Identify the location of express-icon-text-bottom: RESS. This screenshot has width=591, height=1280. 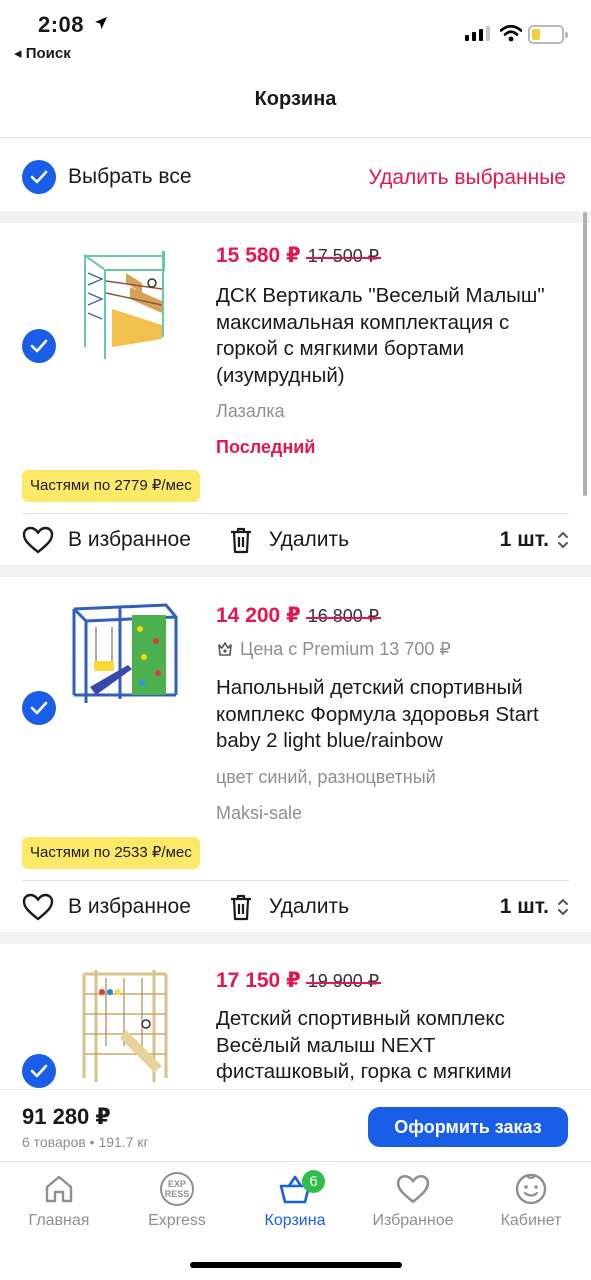
(177, 1194).